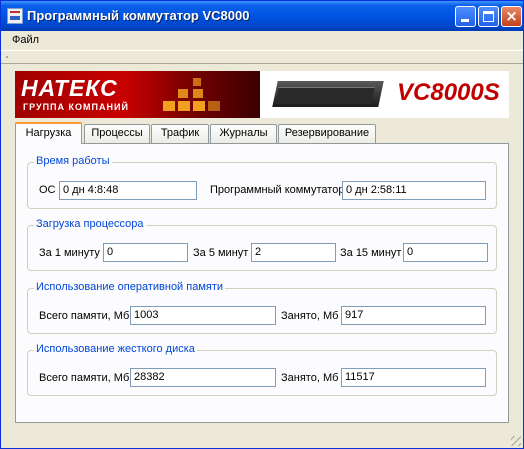 The image size is (524, 449). Describe the element at coordinates (371, 253) in the screenshot. I see `cpu-15min-label: За 15 минут` at that location.